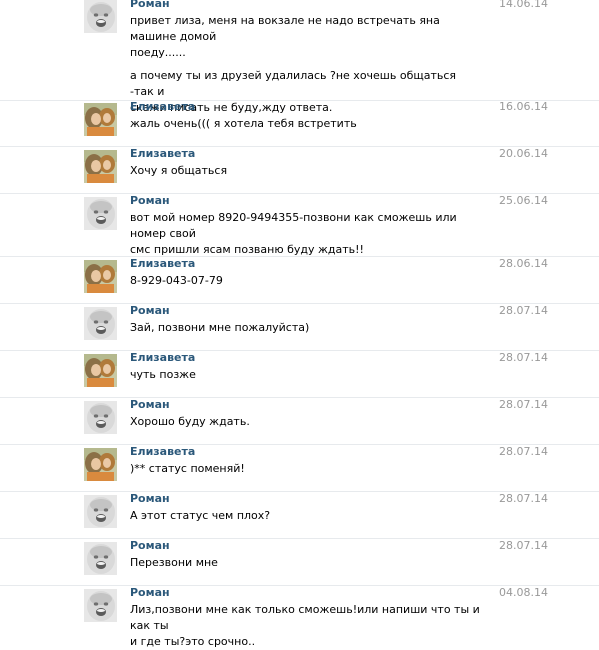 The width and height of the screenshot is (599, 650). Describe the element at coordinates (200, 515) in the screenshot. I see `message-text: А этот статус чем плох?` at that location.